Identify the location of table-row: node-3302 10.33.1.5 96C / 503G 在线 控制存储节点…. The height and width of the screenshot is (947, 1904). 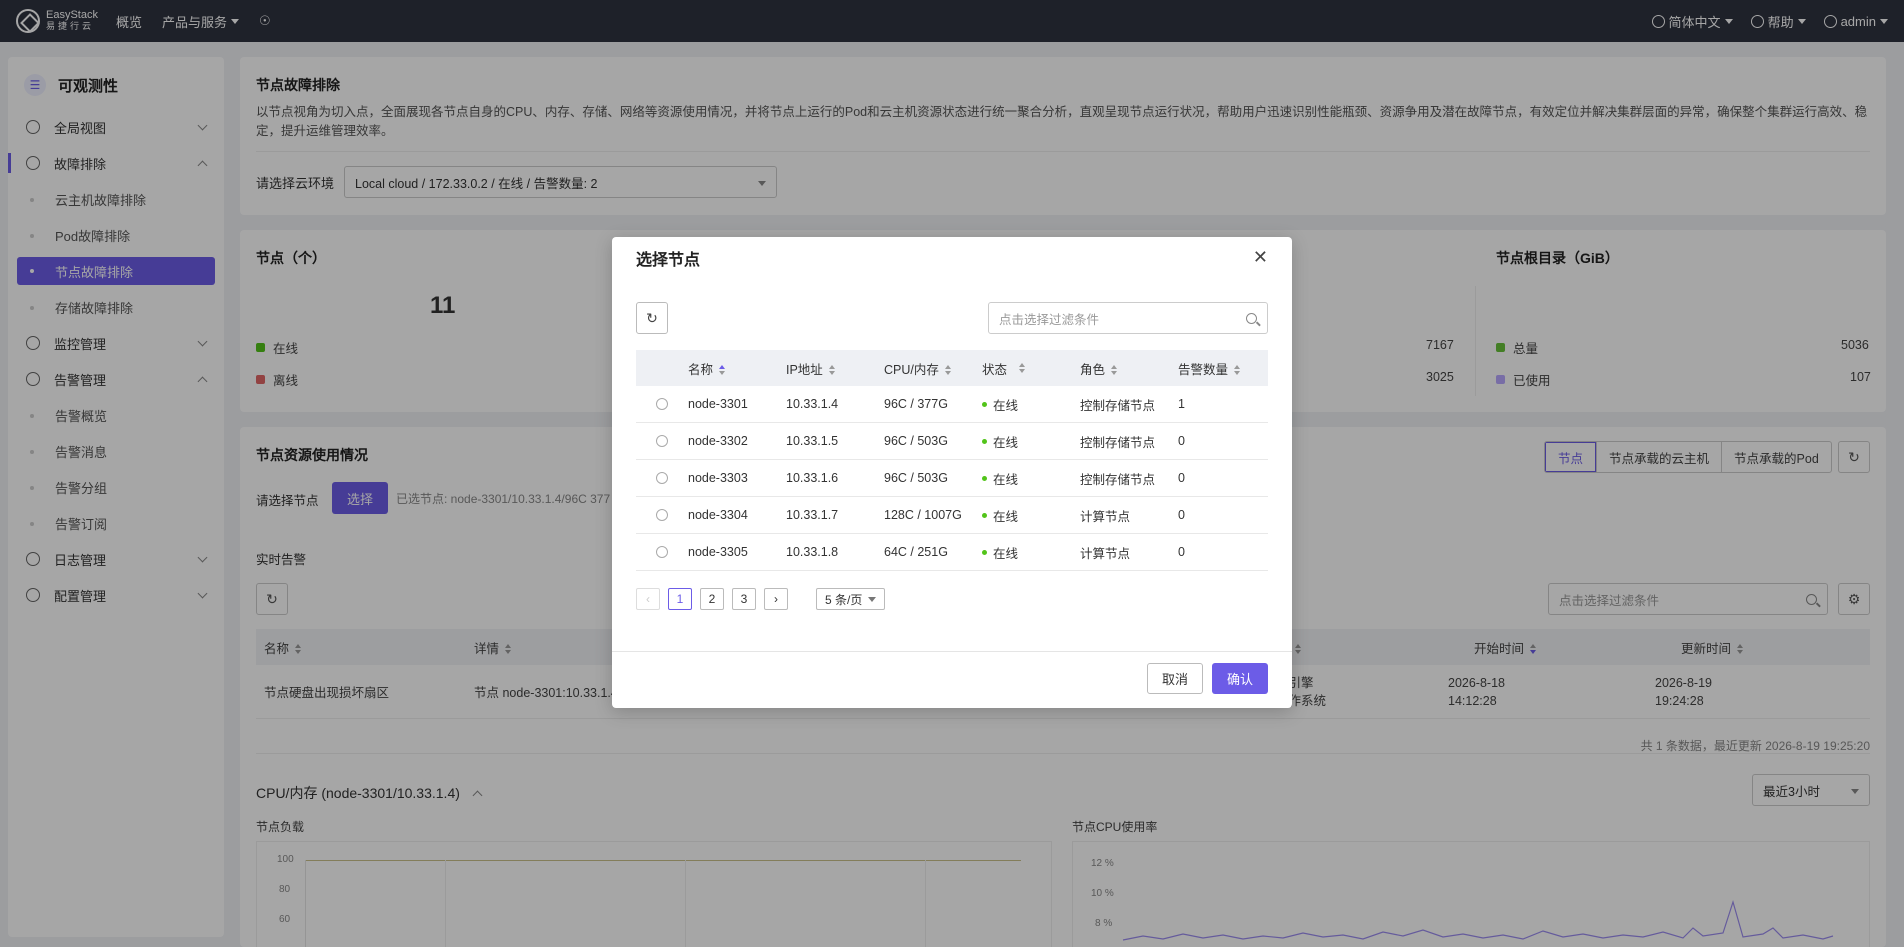
(952, 441).